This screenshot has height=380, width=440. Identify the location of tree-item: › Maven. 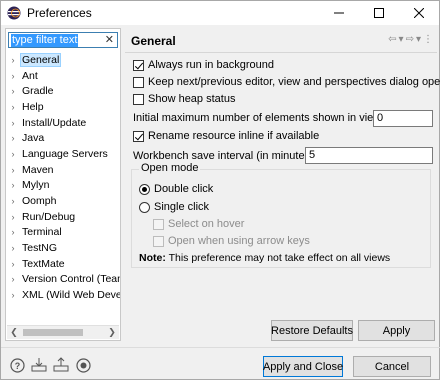
(63, 170).